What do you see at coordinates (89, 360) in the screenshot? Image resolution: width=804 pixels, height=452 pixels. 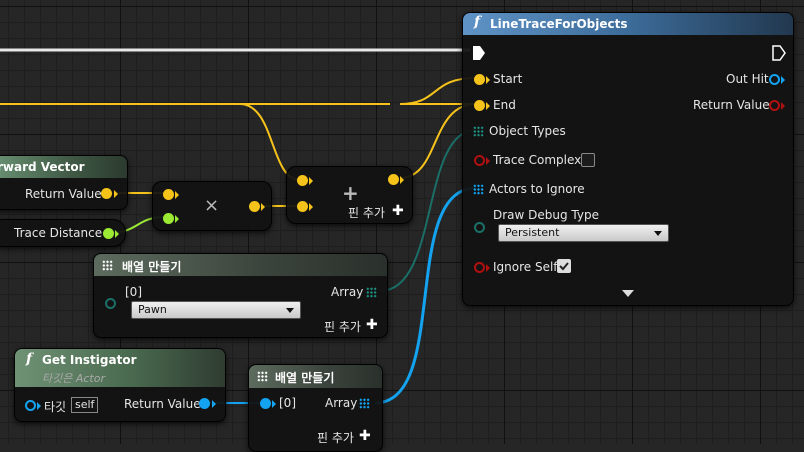 I see `node-title: Get Instigator` at bounding box center [89, 360].